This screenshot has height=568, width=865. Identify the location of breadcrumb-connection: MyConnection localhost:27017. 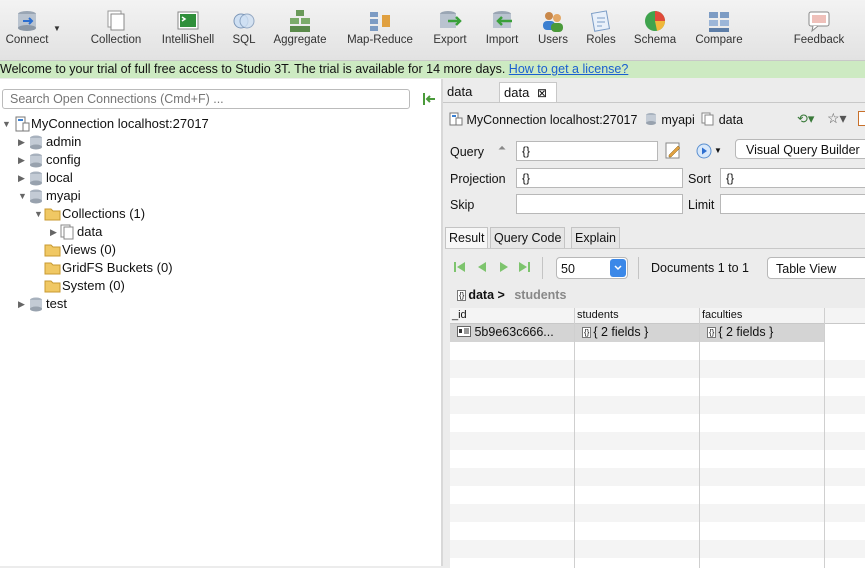
(552, 120).